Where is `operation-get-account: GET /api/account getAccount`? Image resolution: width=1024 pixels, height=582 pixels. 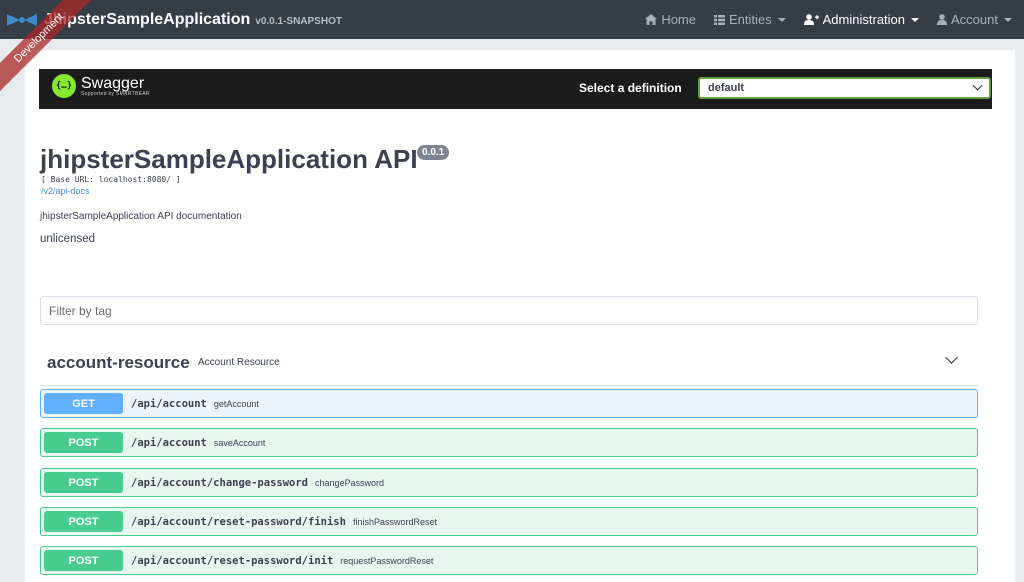
operation-get-account: GET /api/account getAccount is located at coordinates (509, 403).